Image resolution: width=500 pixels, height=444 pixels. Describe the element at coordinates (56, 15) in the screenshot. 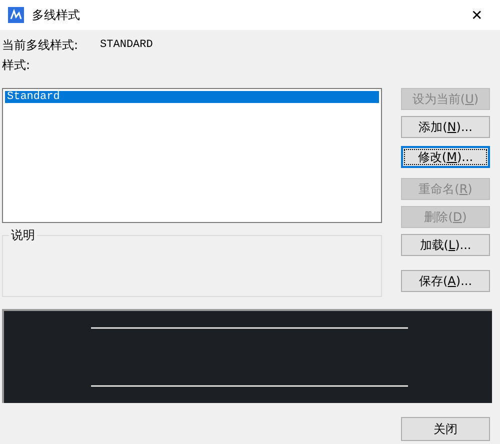

I see `window-title: 多线样式` at that location.